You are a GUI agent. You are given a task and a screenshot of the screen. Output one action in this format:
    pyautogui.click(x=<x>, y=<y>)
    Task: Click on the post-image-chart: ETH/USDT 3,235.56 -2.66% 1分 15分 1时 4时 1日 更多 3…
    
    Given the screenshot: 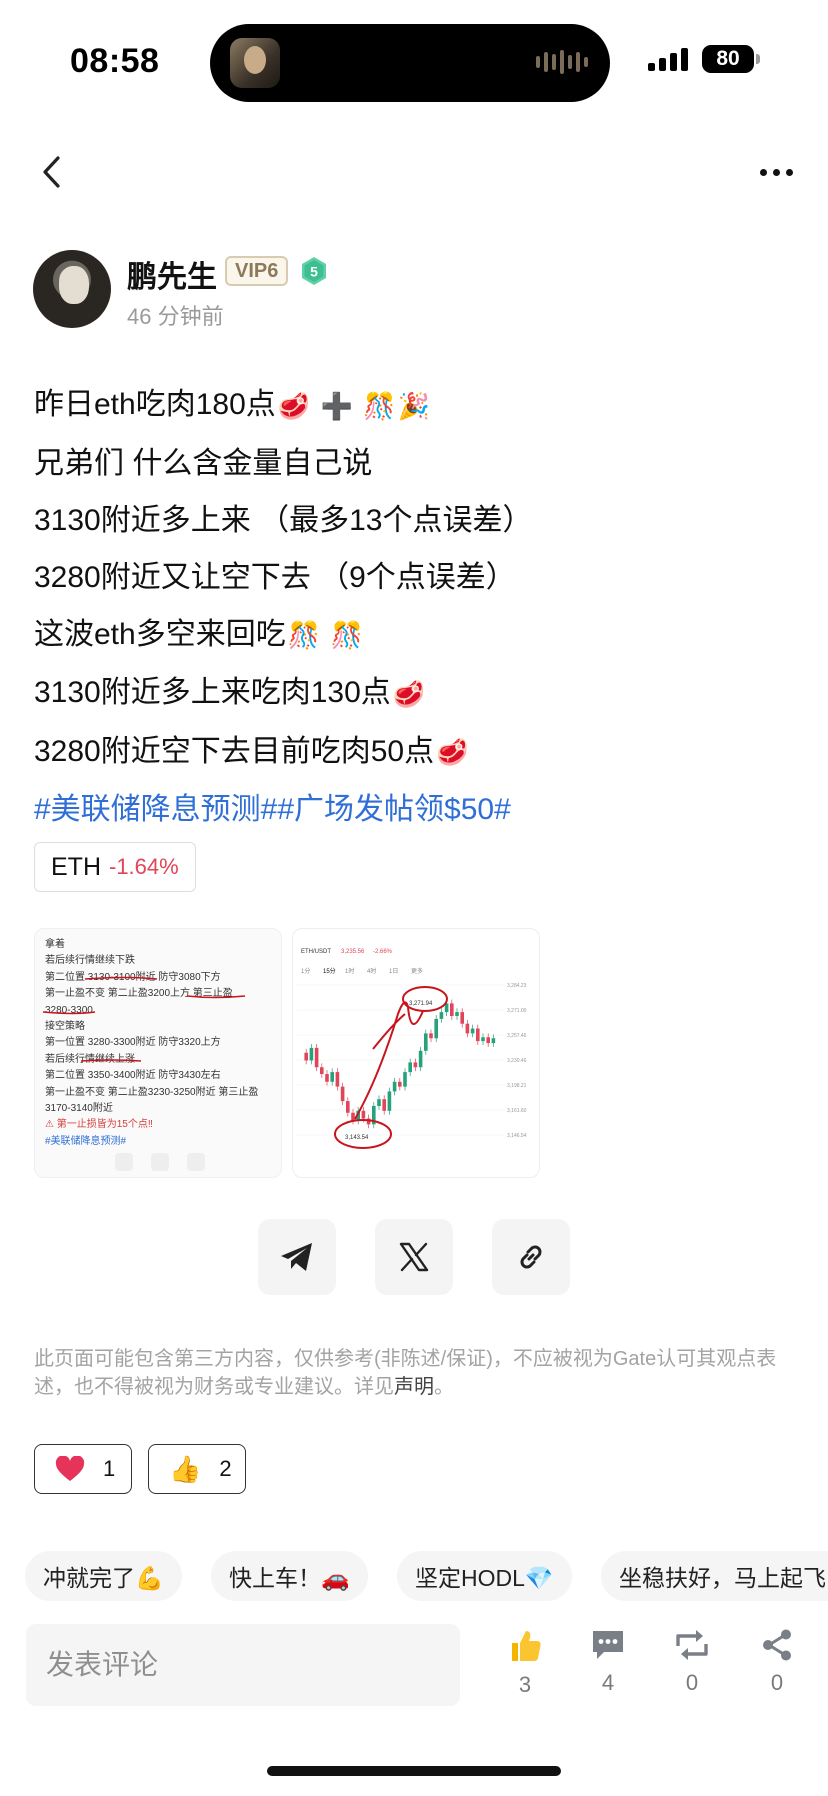 What is the action you would take?
    pyautogui.click(x=416, y=1053)
    